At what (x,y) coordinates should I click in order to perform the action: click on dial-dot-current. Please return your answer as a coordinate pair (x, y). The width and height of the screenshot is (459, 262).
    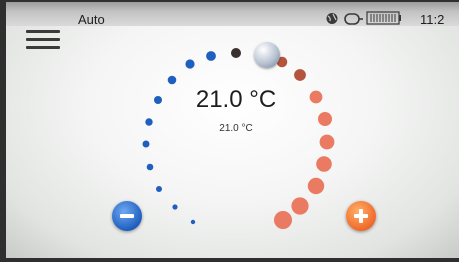
    Looking at the image, I should click on (236, 53).